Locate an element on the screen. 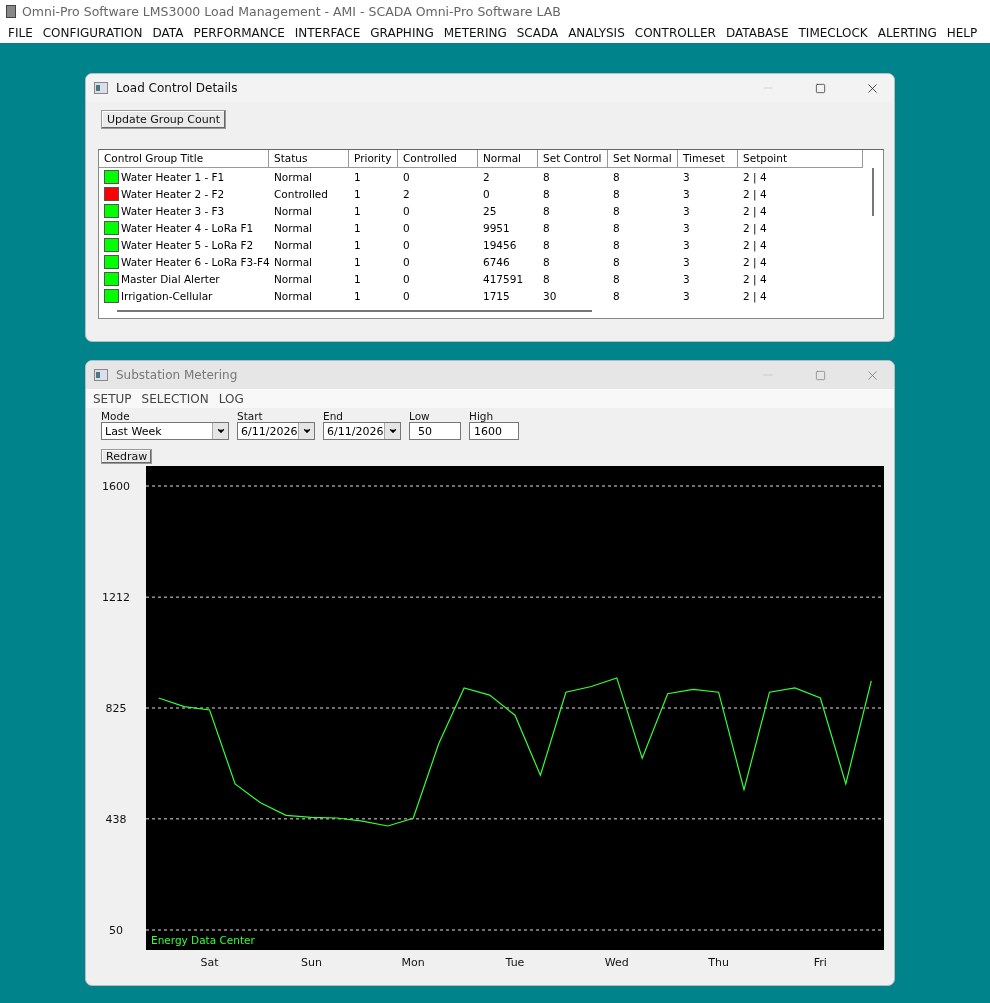 Image resolution: width=990 pixels, height=1003 pixels. y-axis-label: 1600 is located at coordinates (116, 486).